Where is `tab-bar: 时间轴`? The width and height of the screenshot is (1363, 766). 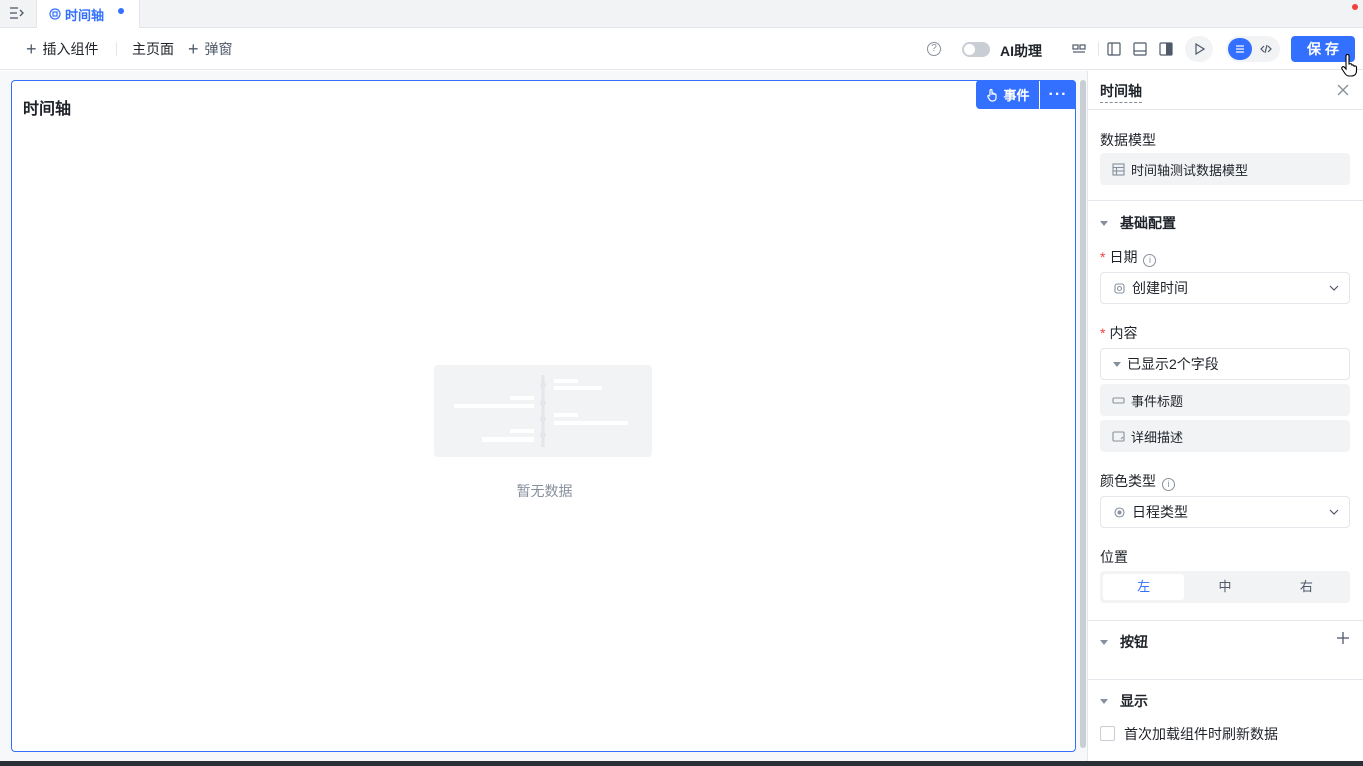
tab-bar: 时间轴 is located at coordinates (681, 14).